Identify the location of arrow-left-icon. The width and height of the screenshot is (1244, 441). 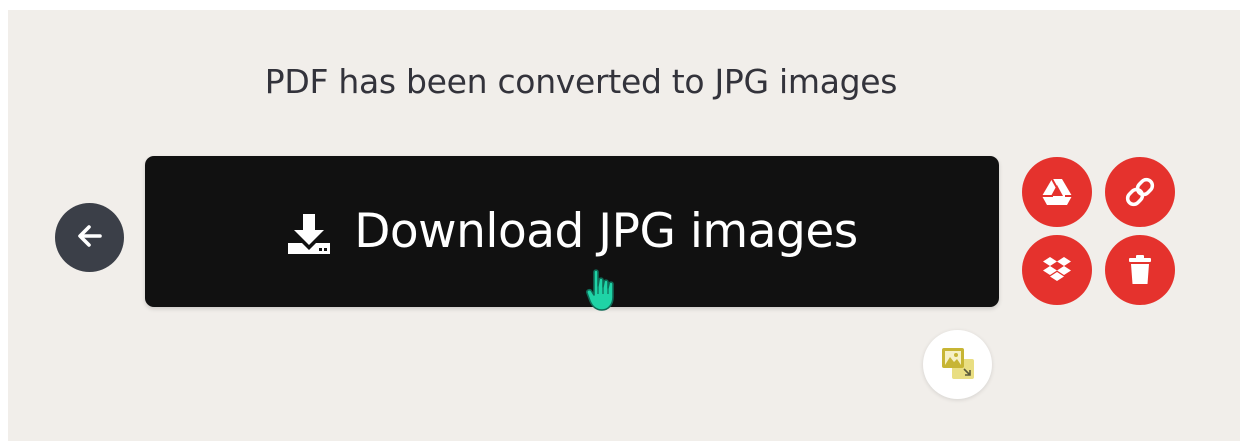
(90, 238).